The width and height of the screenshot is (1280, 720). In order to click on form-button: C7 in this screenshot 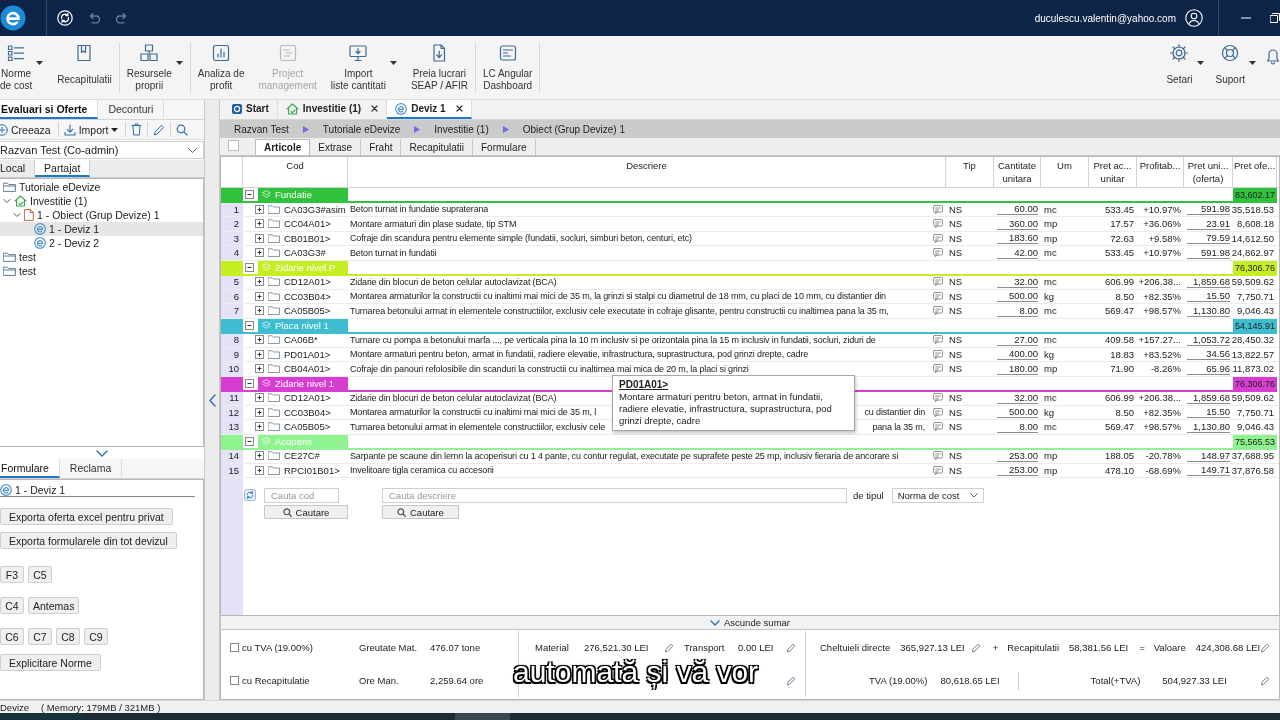, I will do `click(40, 636)`.